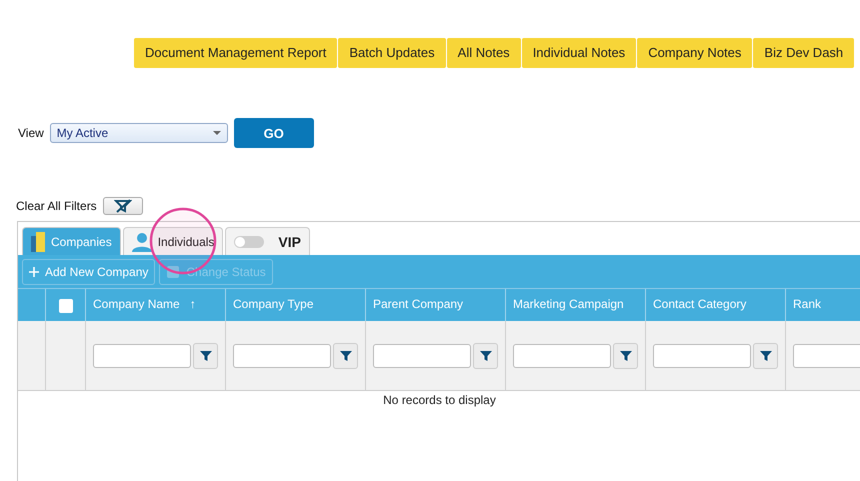 Image resolution: width=860 pixels, height=481 pixels. What do you see at coordinates (173, 271) in the screenshot?
I see `status-icon` at bounding box center [173, 271].